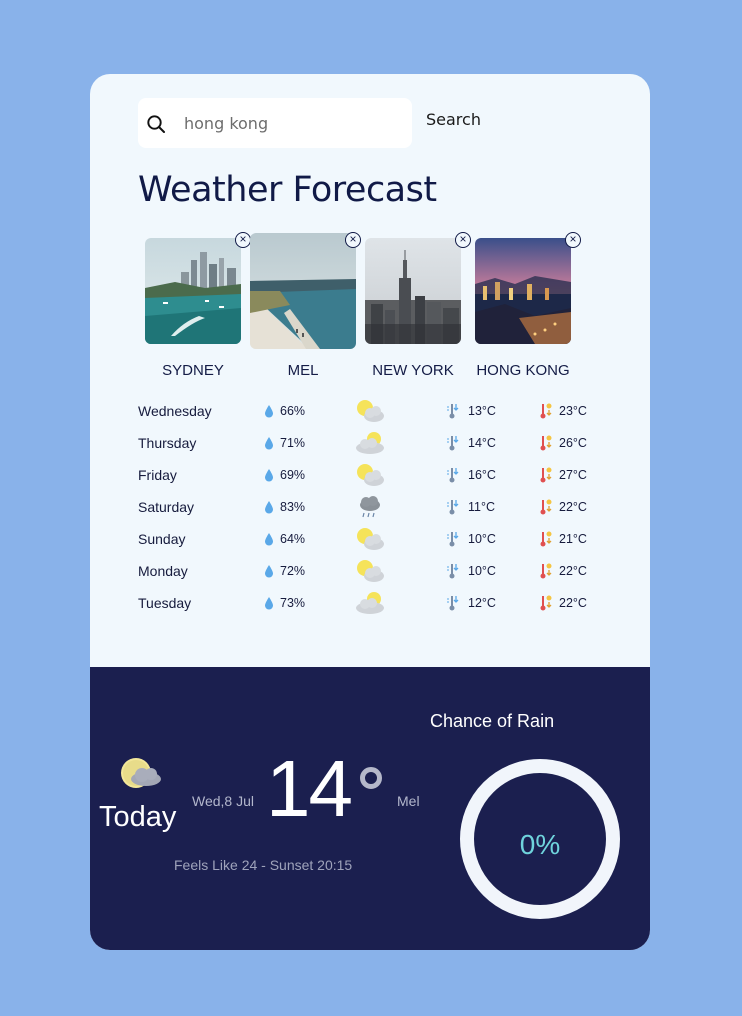 The width and height of the screenshot is (742, 1016). Describe the element at coordinates (482, 507) in the screenshot. I see `min-temp-value: 11°C` at that location.